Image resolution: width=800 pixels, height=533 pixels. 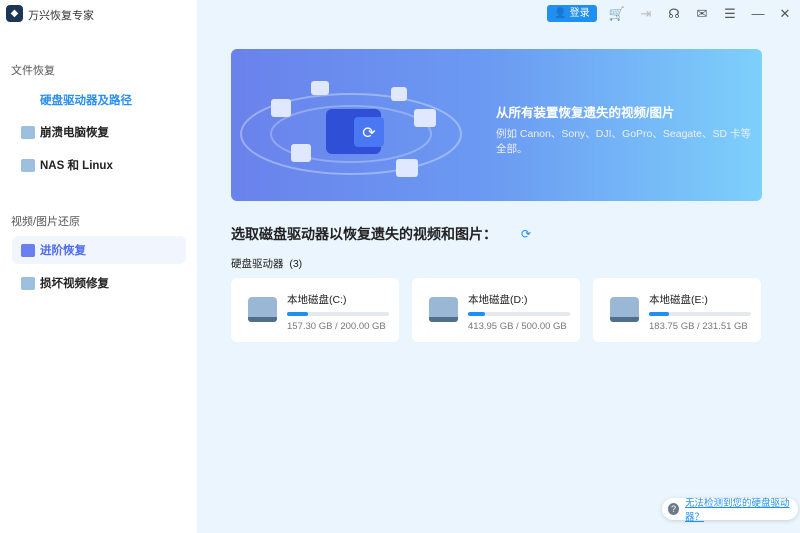 What do you see at coordinates (28, 132) in the screenshot?
I see `monitor-icon` at bounding box center [28, 132].